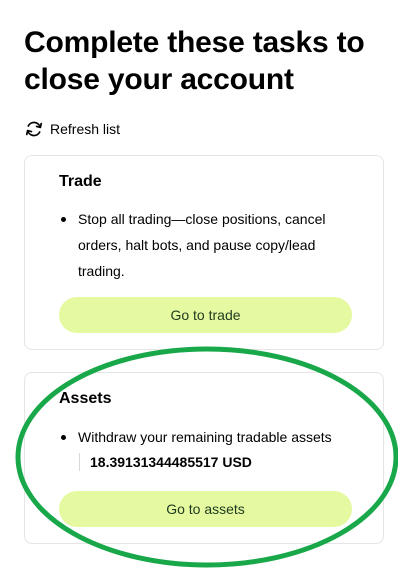 This screenshot has width=408, height=577. Describe the element at coordinates (85, 398) in the screenshot. I see `assets-task-title: Assets` at that location.